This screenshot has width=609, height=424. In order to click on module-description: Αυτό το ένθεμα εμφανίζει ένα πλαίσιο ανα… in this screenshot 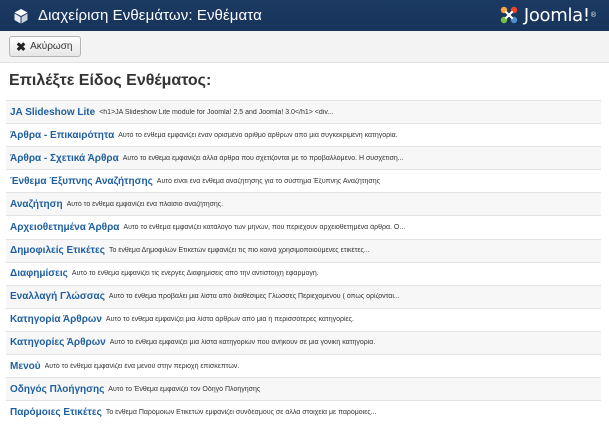, I will do `click(145, 204)`.